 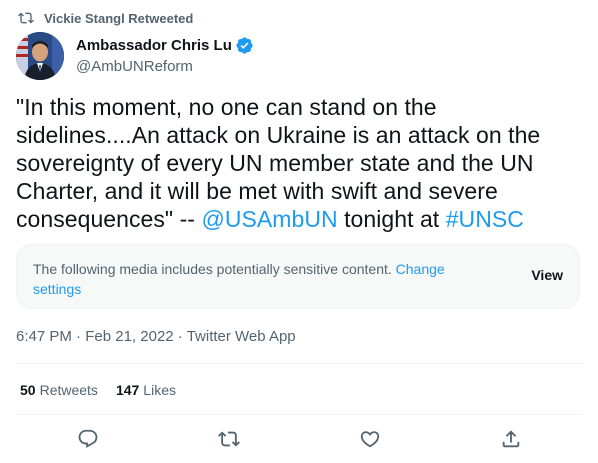 I want to click on author-block: Ambassador Chris Lu @AmbUNReform, so click(x=135, y=56).